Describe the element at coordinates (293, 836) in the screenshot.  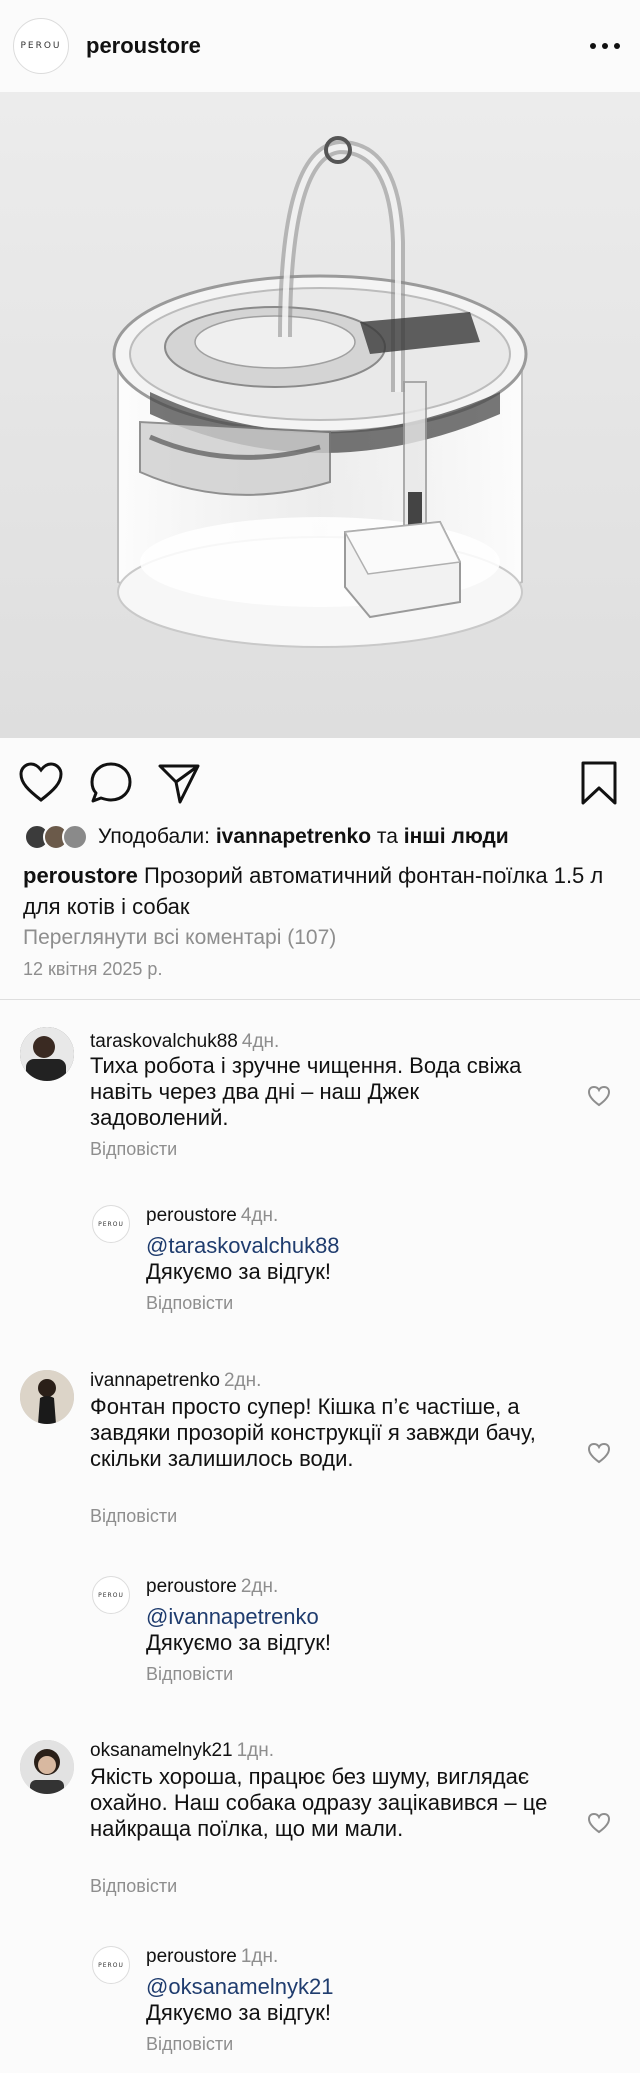
I see `liked-user: ivannapetrenko` at that location.